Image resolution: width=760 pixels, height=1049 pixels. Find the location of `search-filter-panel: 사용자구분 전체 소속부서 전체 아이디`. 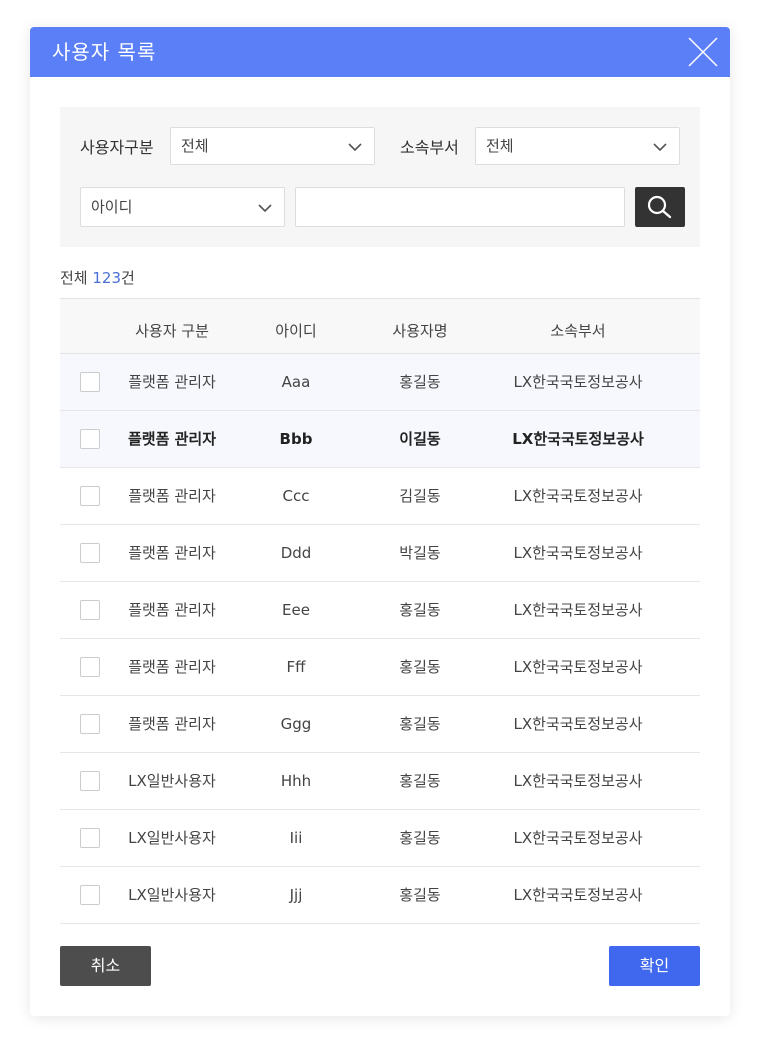

search-filter-panel: 사용자구분 전체 소속부서 전체 아이디 is located at coordinates (380, 177).